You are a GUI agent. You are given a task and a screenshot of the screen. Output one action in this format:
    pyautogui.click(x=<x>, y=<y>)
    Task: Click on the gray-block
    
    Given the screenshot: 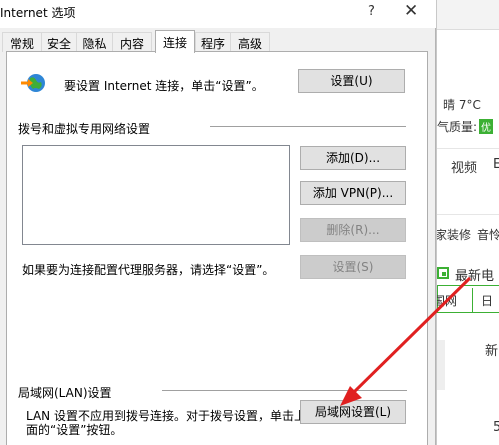 What is the action you would take?
    pyautogui.click(x=441, y=365)
    